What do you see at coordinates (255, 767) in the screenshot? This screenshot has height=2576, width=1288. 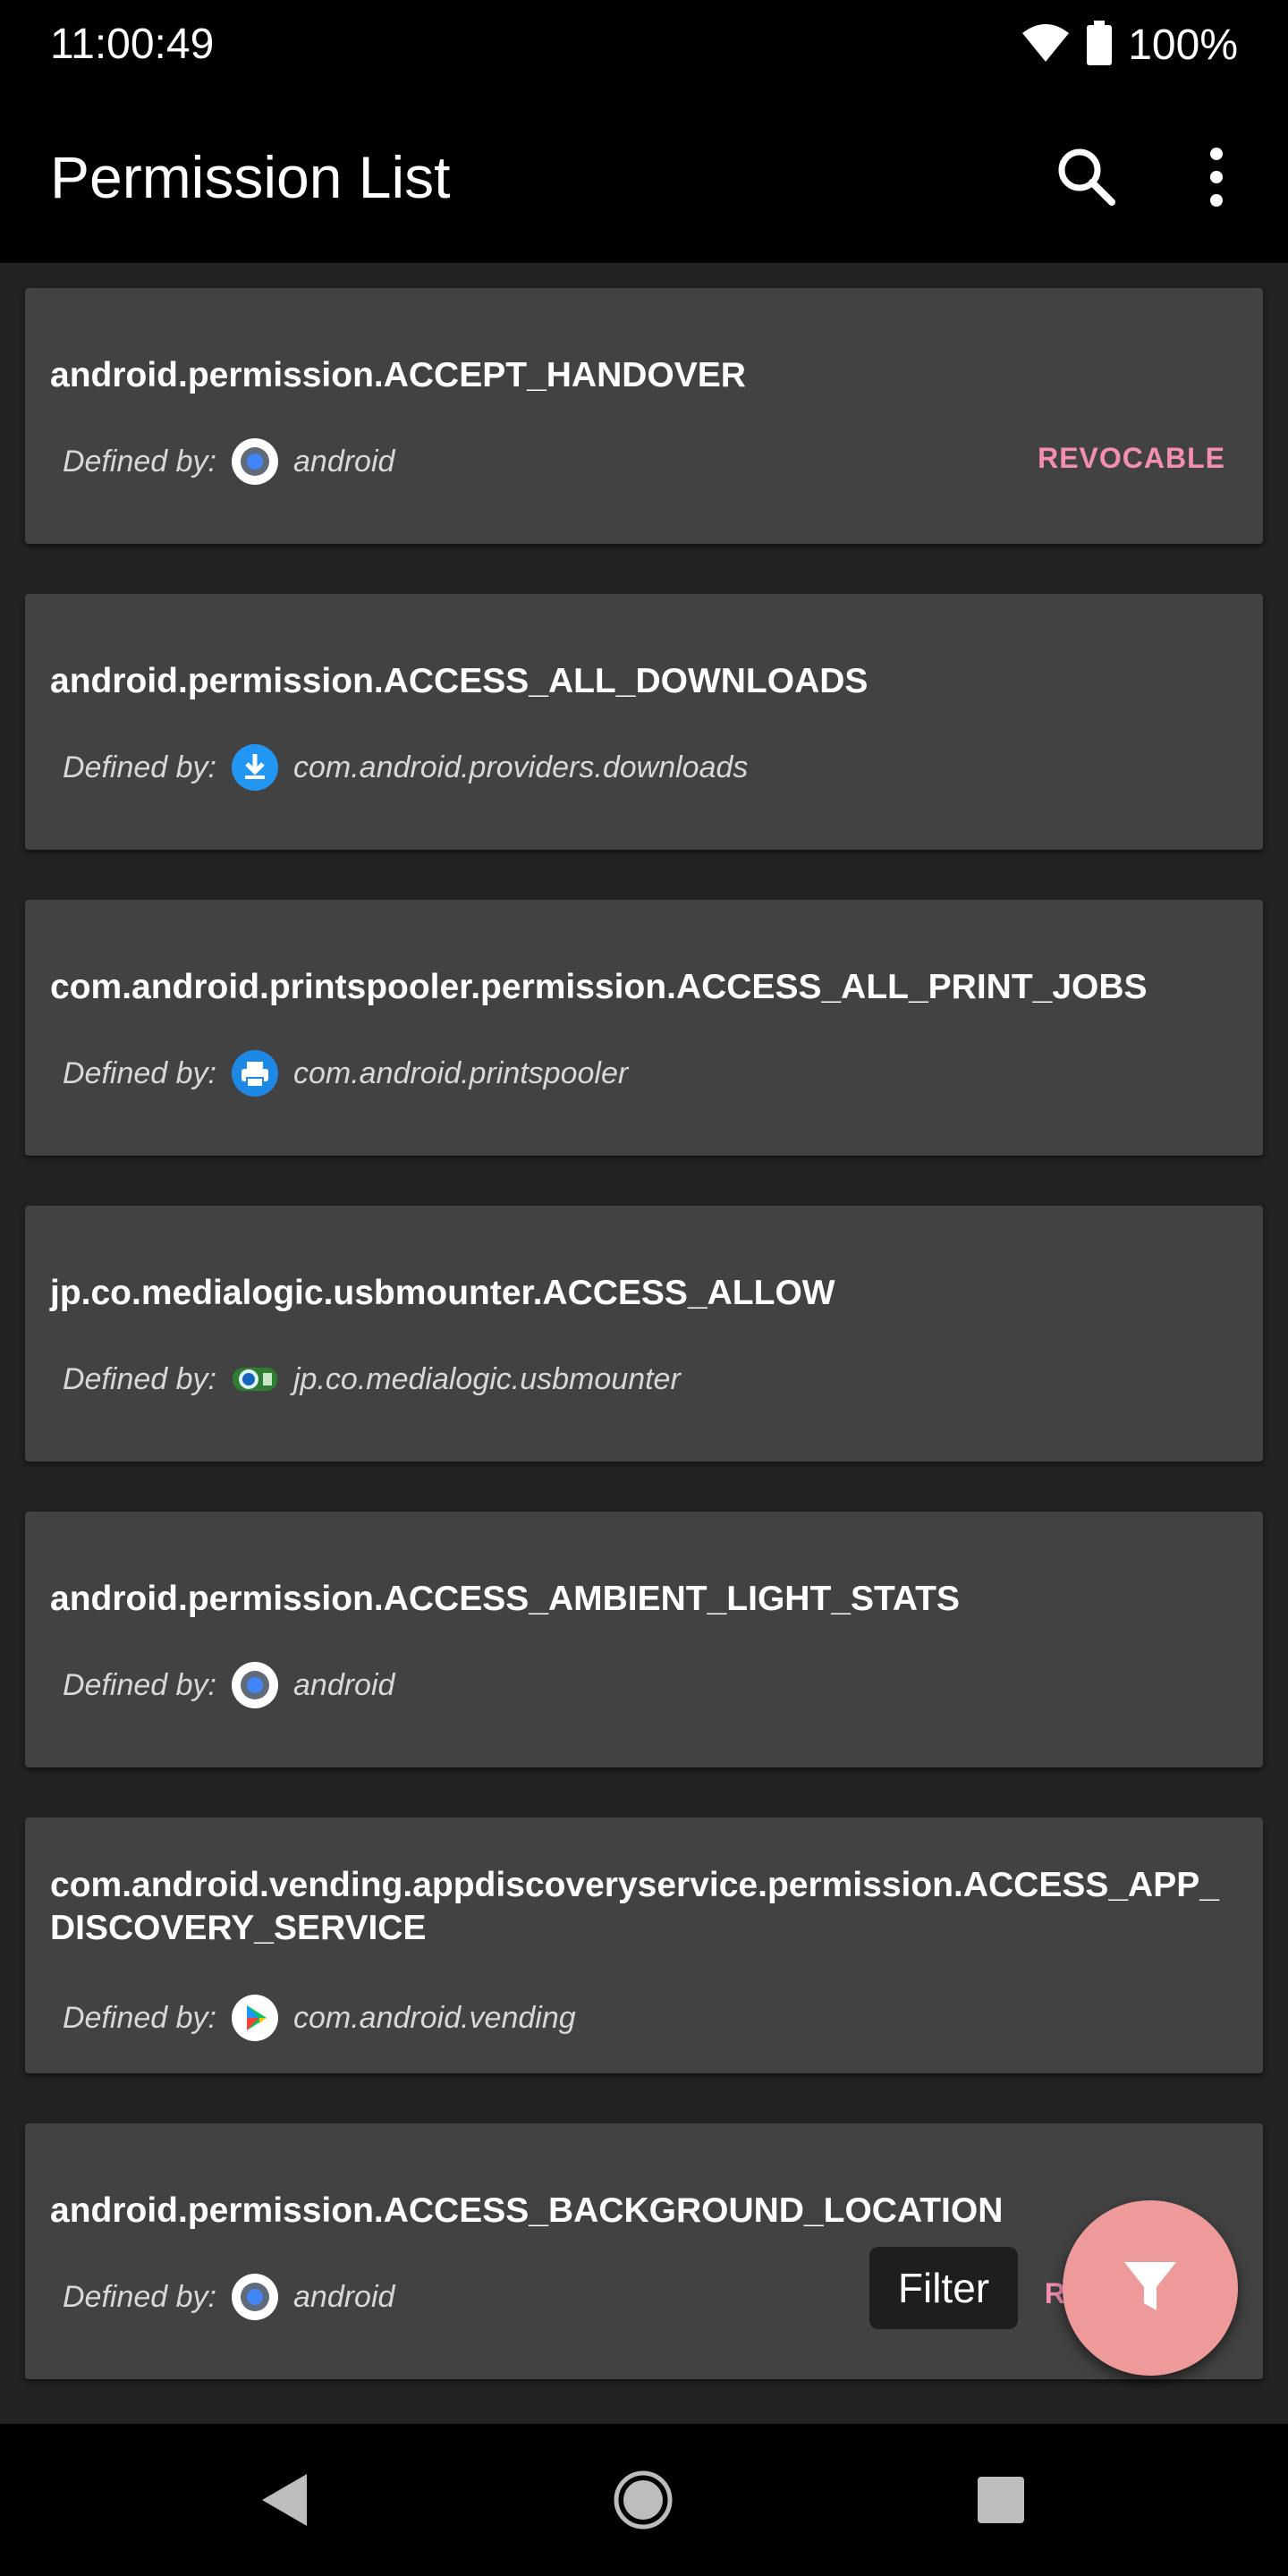 I see `download-icon` at bounding box center [255, 767].